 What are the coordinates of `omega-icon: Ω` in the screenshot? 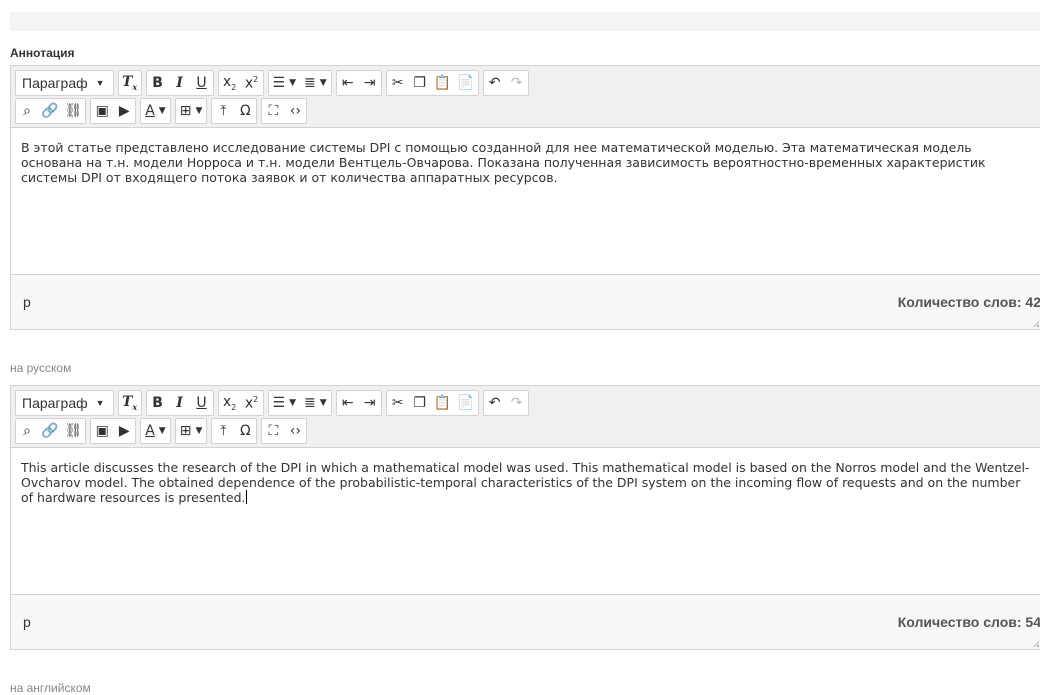 It's located at (245, 431).